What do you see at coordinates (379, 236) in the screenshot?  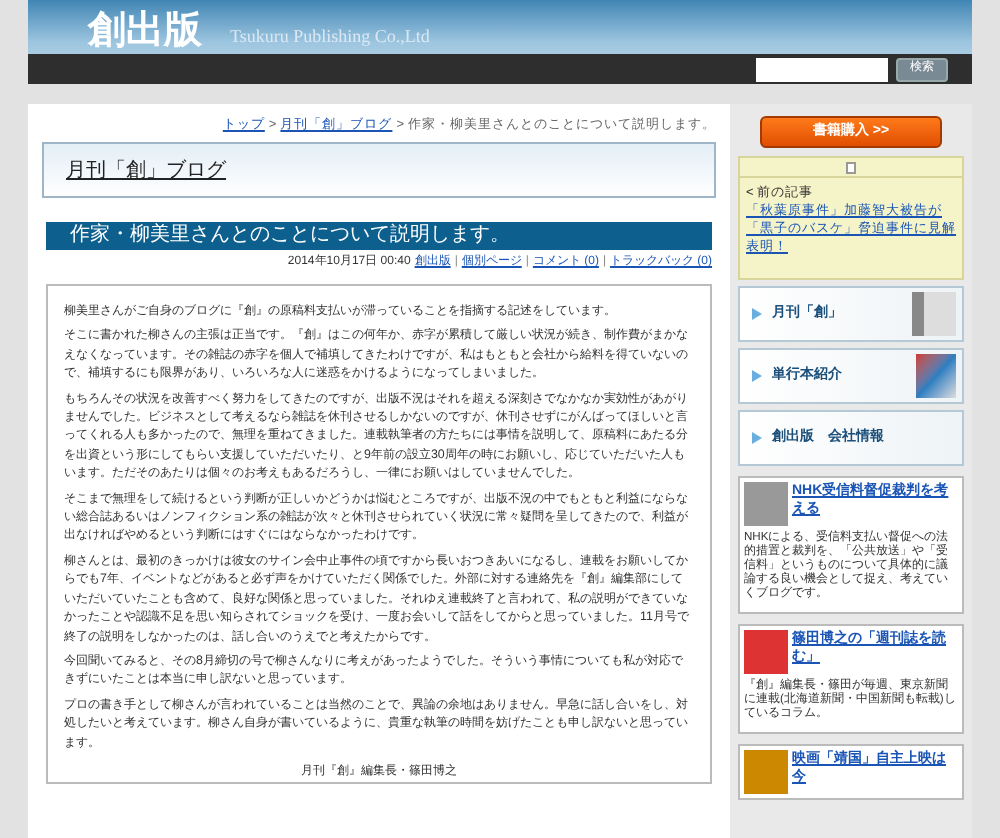 I see `post-title: 作家・柳美里さんとのことについて説明します。` at bounding box center [379, 236].